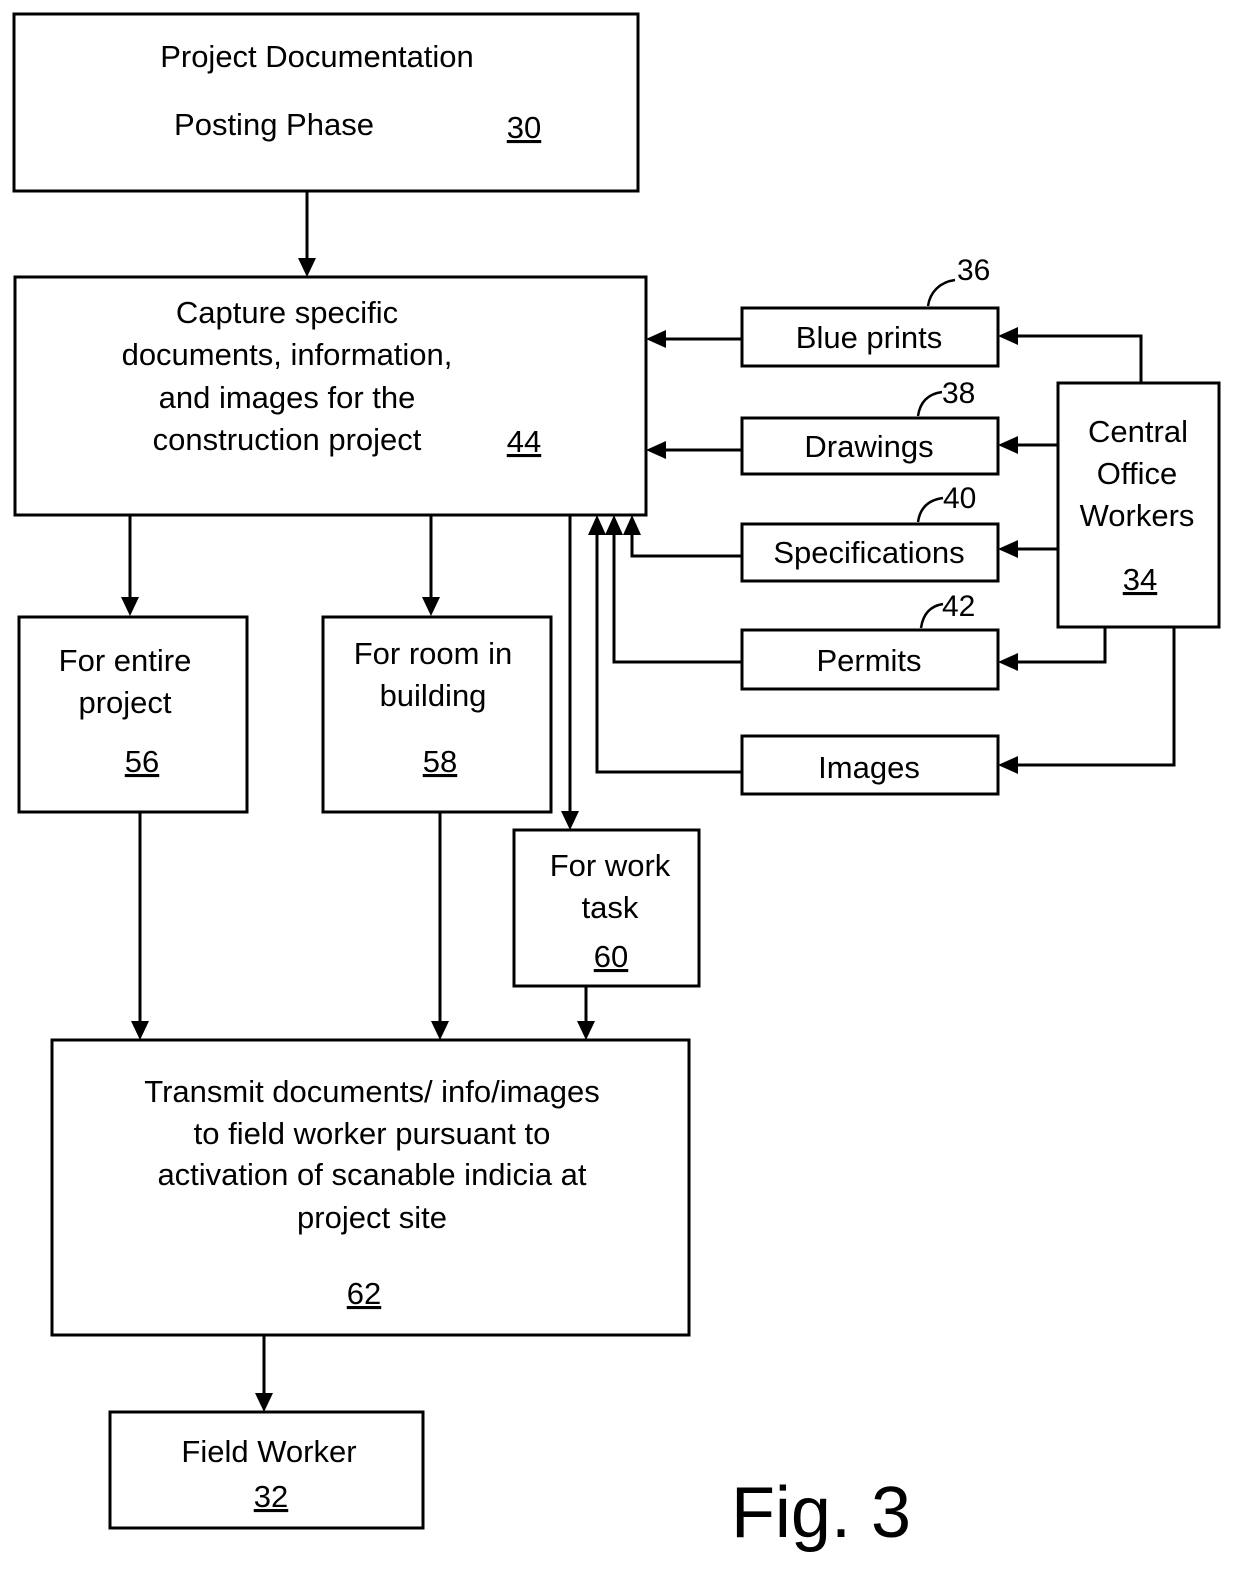 This screenshot has height=1577, width=1240. I want to click on transmit-line-4: project site, so click(372, 1217).